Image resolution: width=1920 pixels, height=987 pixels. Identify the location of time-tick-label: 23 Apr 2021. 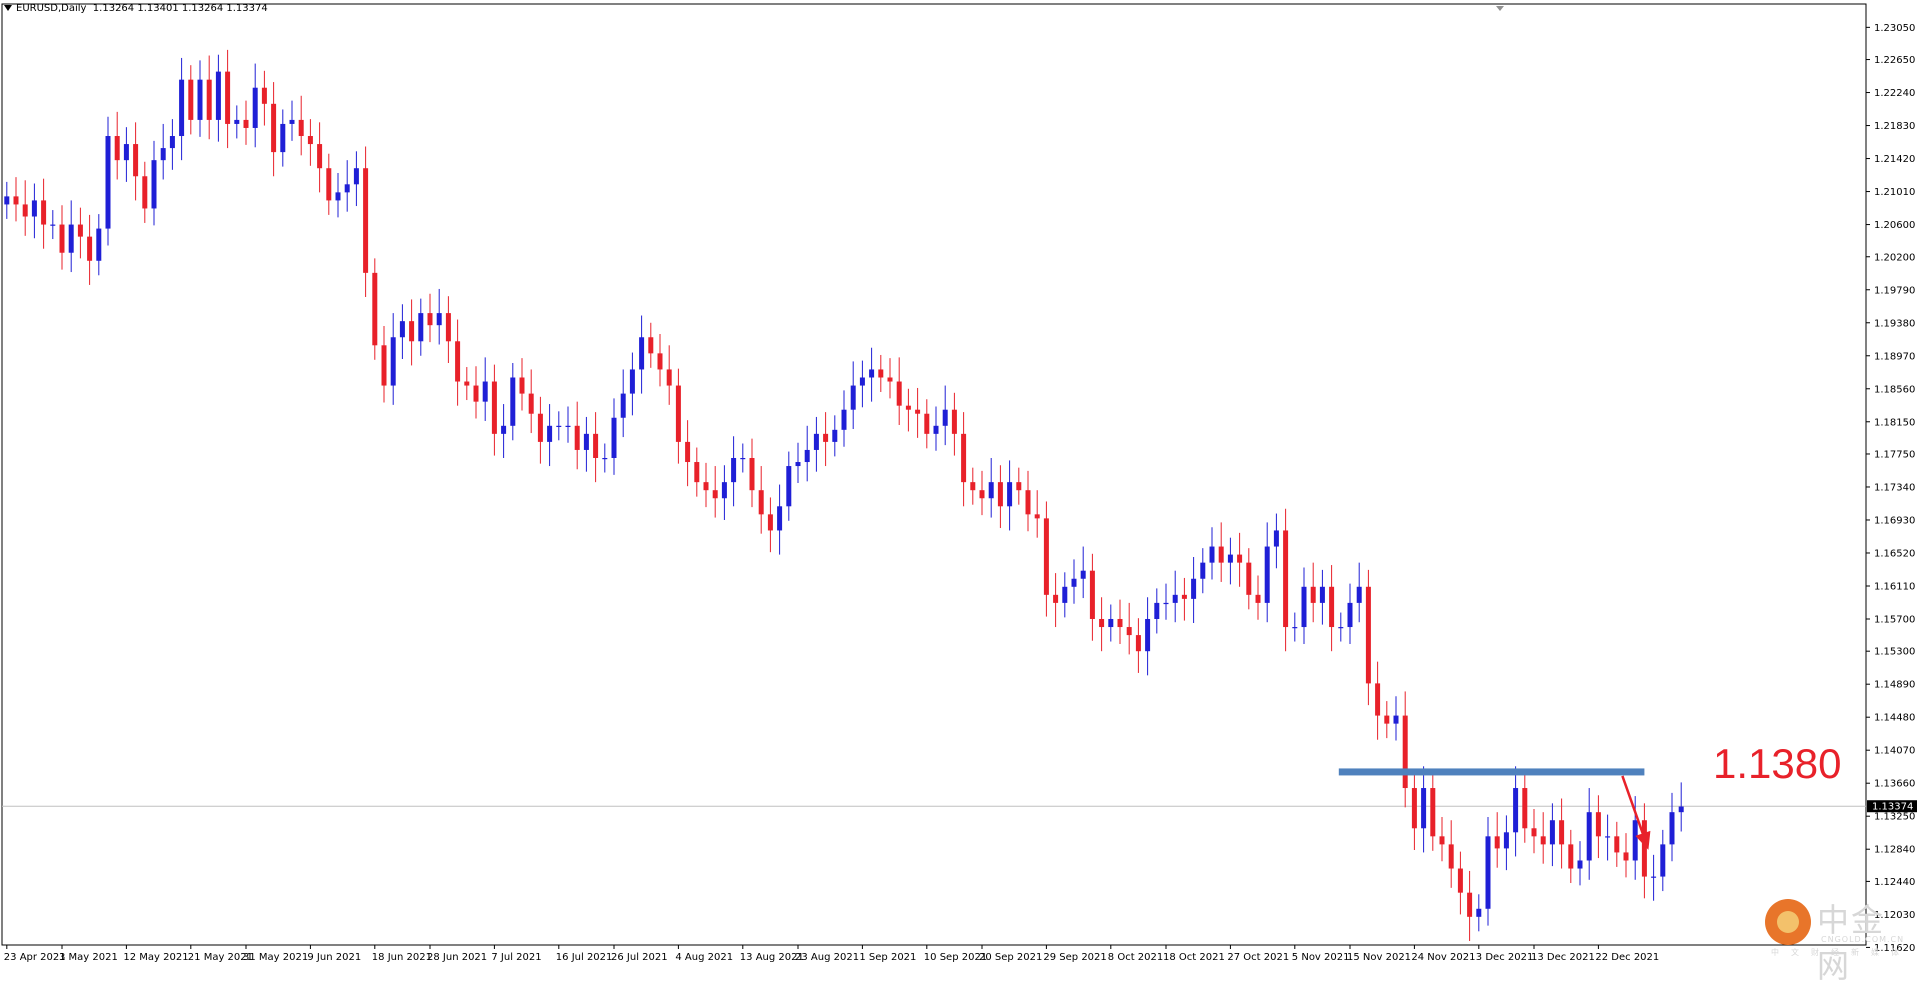
(35, 957).